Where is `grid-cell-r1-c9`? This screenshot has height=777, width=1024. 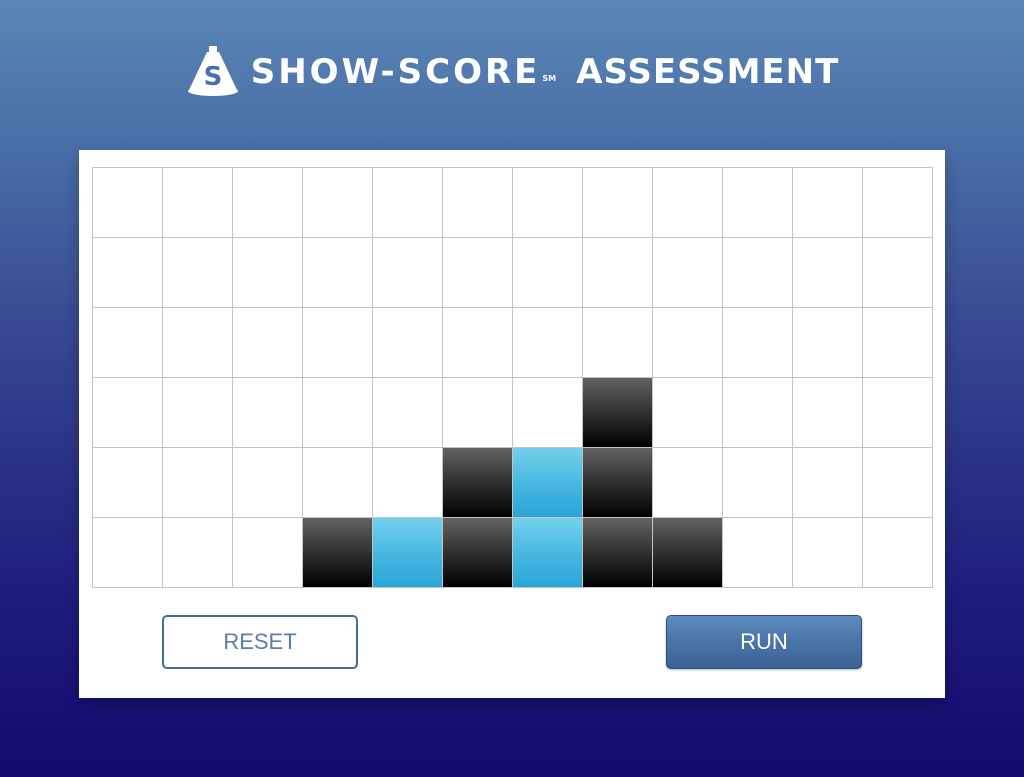 grid-cell-r1-c9 is located at coordinates (688, 203).